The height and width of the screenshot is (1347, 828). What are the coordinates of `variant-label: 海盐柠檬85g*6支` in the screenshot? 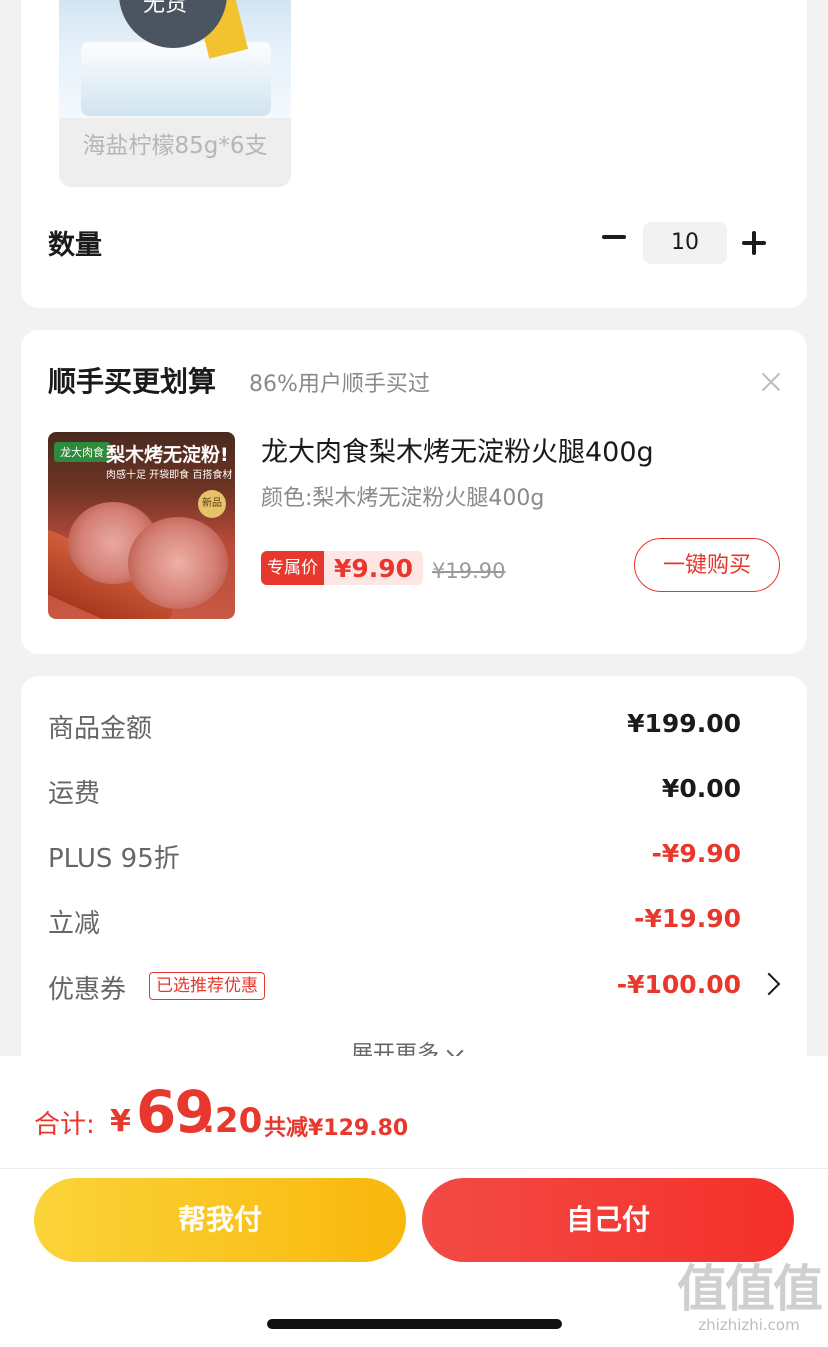 It's located at (175, 146).